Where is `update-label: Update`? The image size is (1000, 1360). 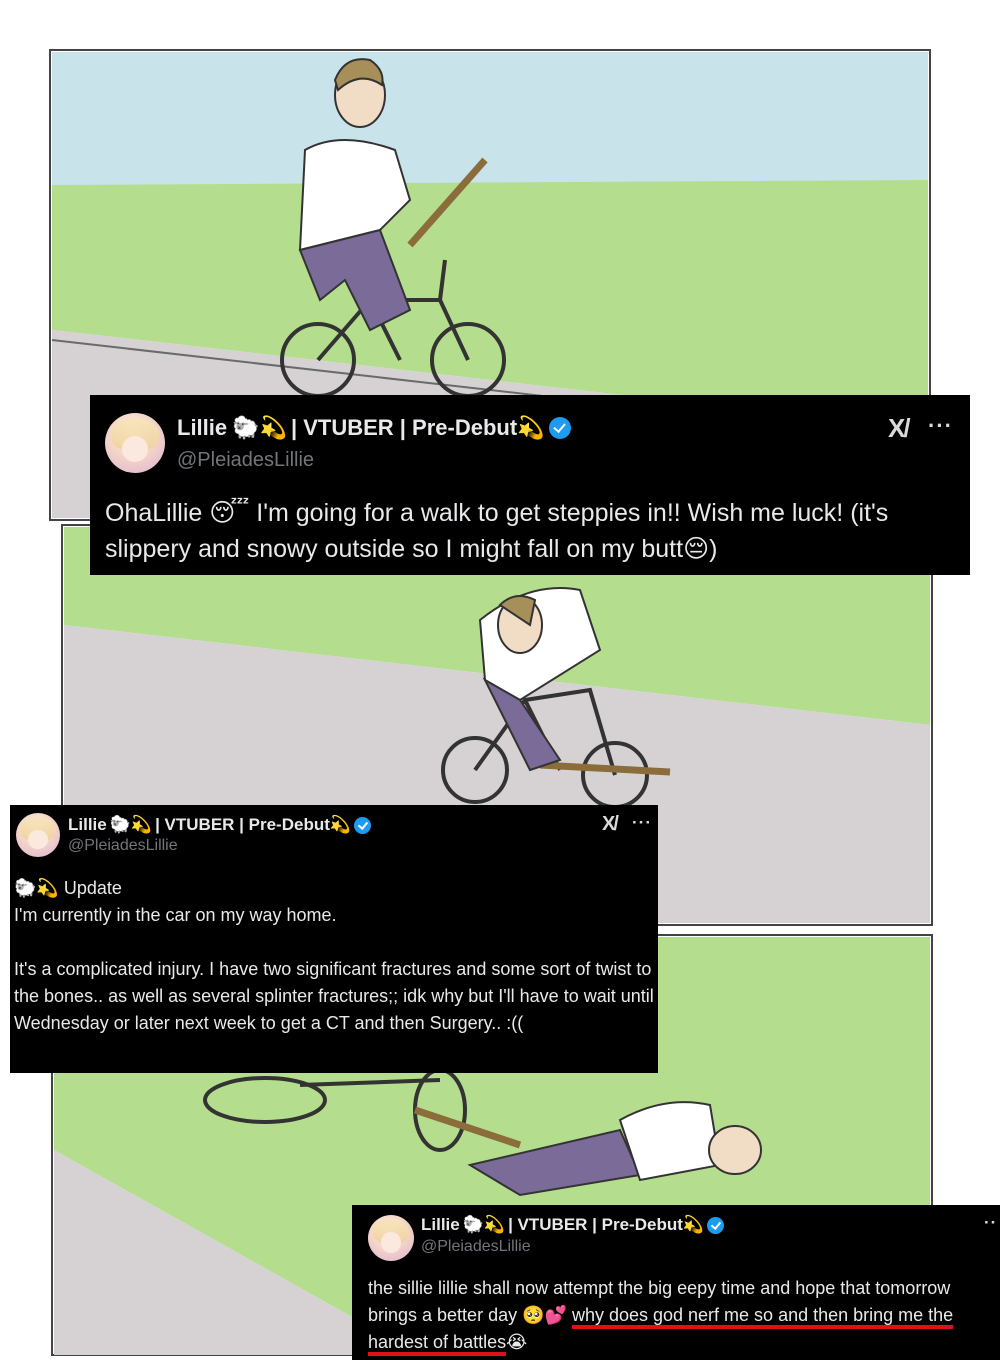 update-label: Update is located at coordinates (92, 888).